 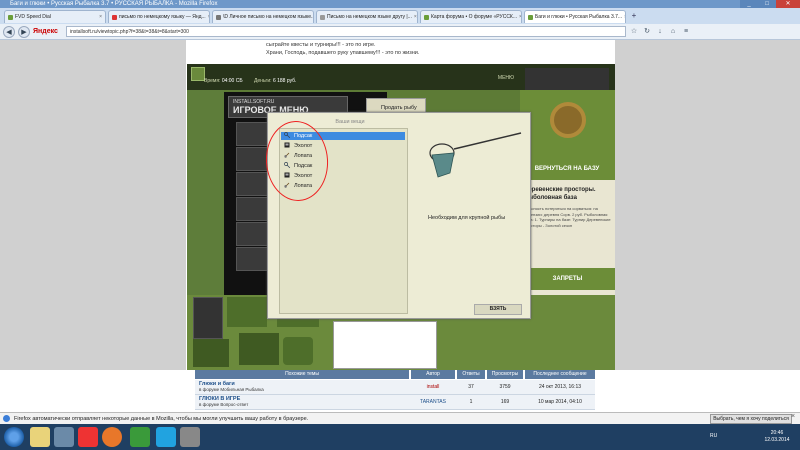 I want to click on window-controls: _ □ ✕, so click(x=770, y=4).